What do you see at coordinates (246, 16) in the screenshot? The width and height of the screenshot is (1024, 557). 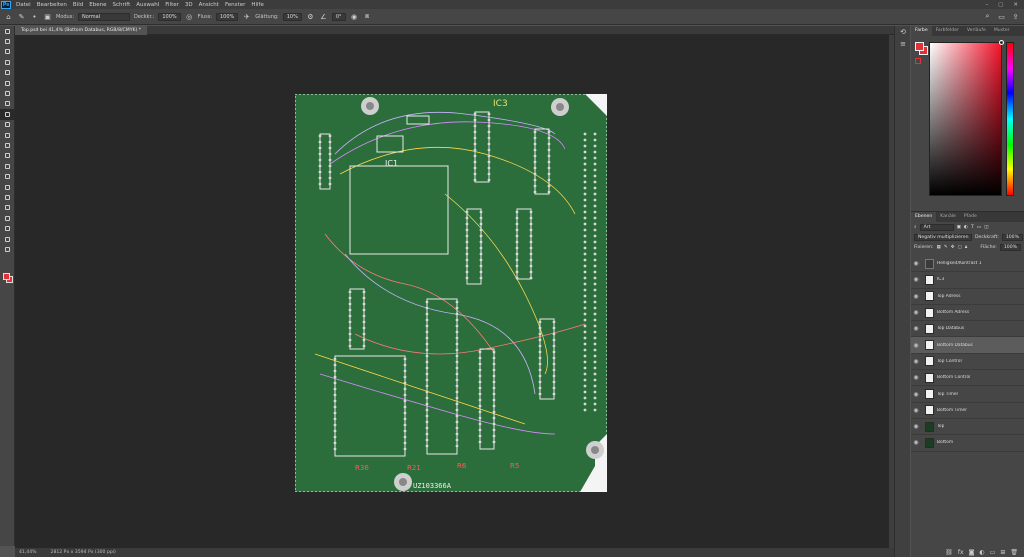 I see `airbrush-icon: ✈` at bounding box center [246, 16].